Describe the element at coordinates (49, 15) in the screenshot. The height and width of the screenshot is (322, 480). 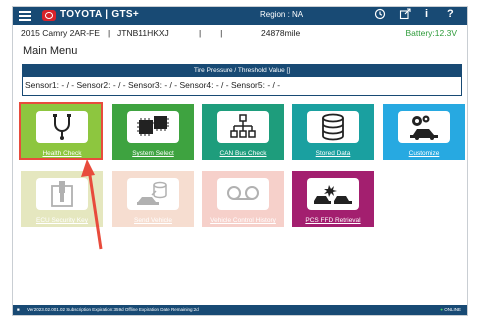
I see `toyota-logo-icon` at that location.